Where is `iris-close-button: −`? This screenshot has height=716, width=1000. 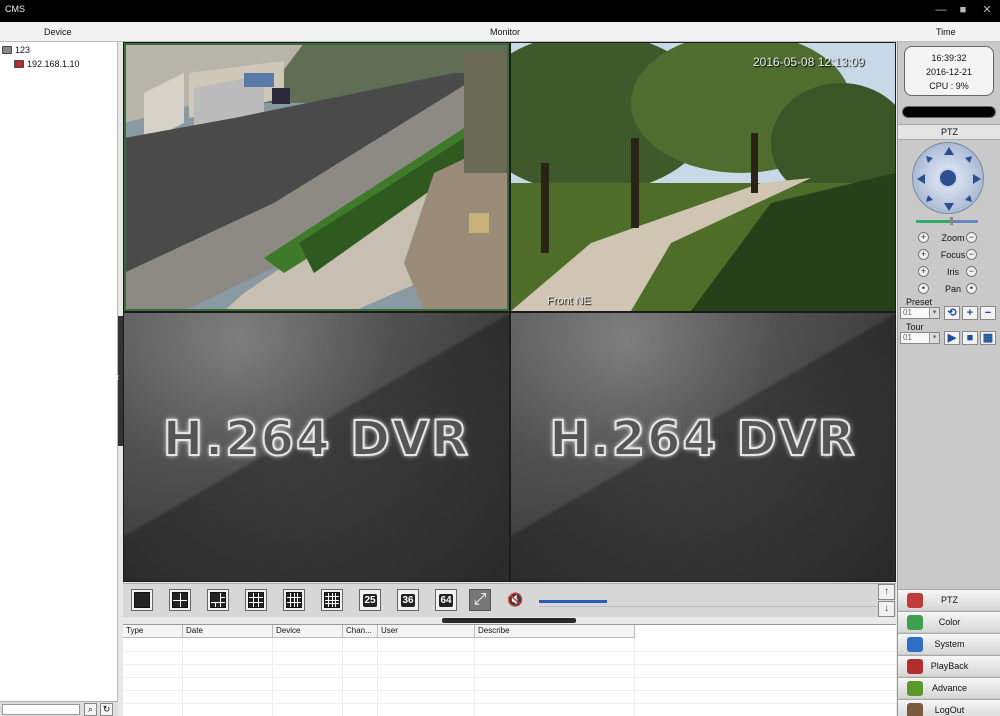 iris-close-button: − is located at coordinates (971, 271).